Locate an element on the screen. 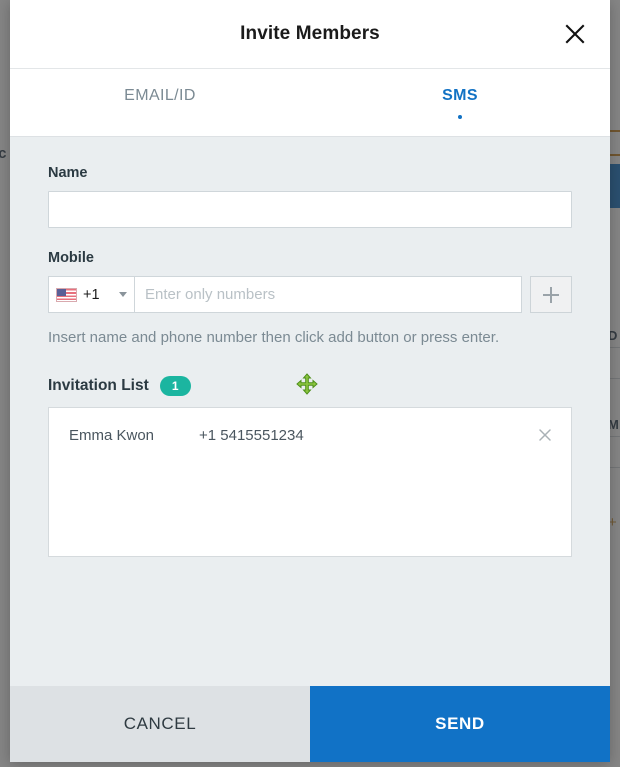 This screenshot has width=620, height=767. plus-icon is located at coordinates (551, 295).